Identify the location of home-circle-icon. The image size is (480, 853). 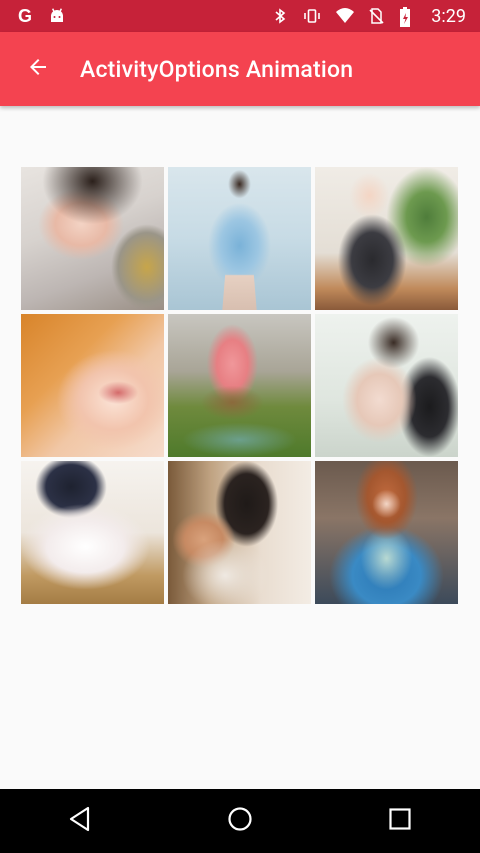
(240, 821).